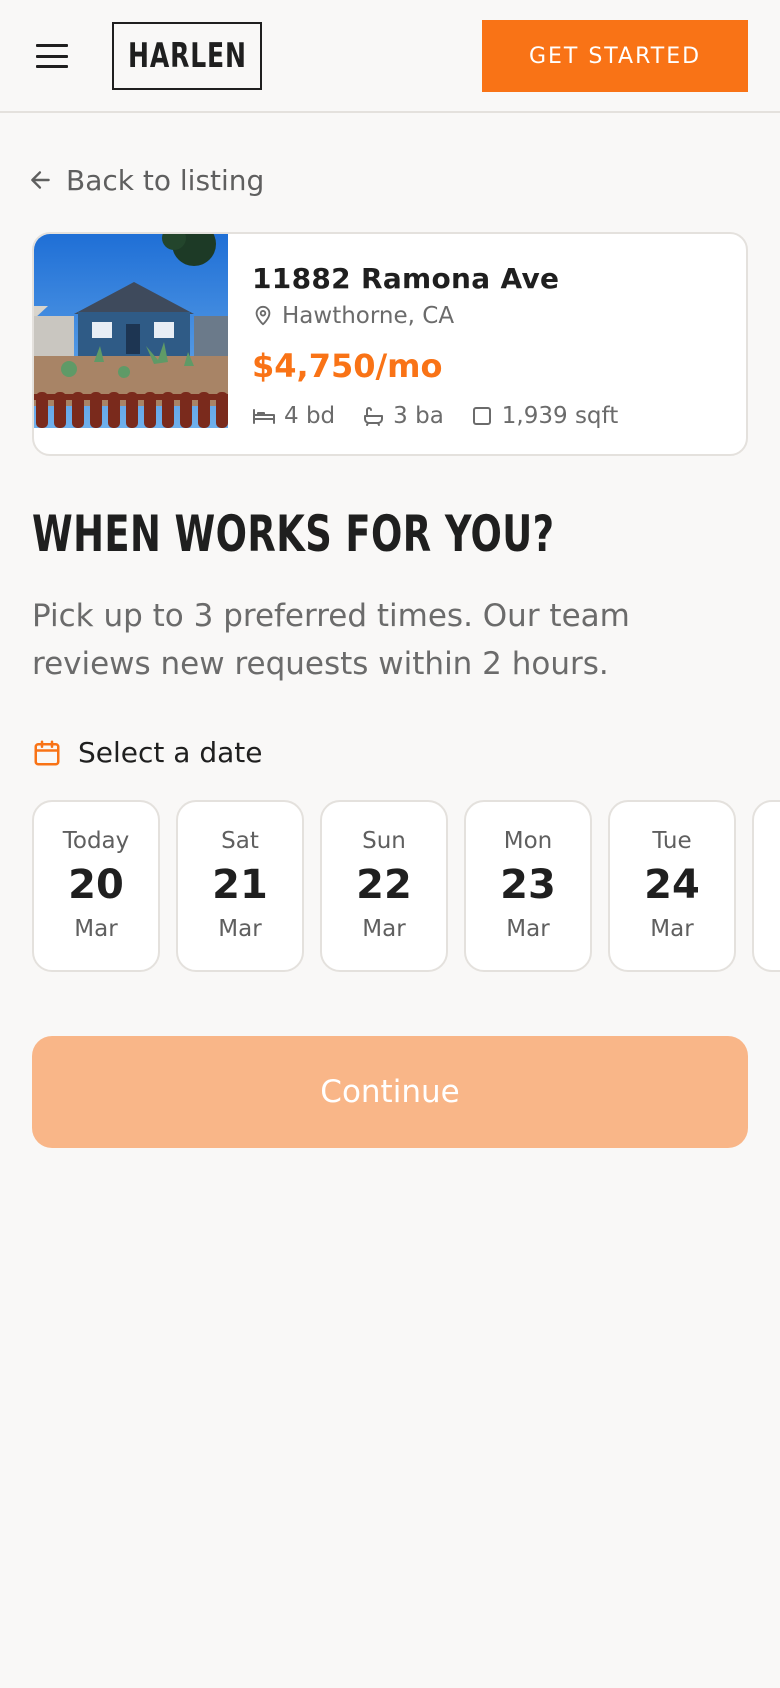  What do you see at coordinates (481, 416) in the screenshot?
I see `square-icon` at bounding box center [481, 416].